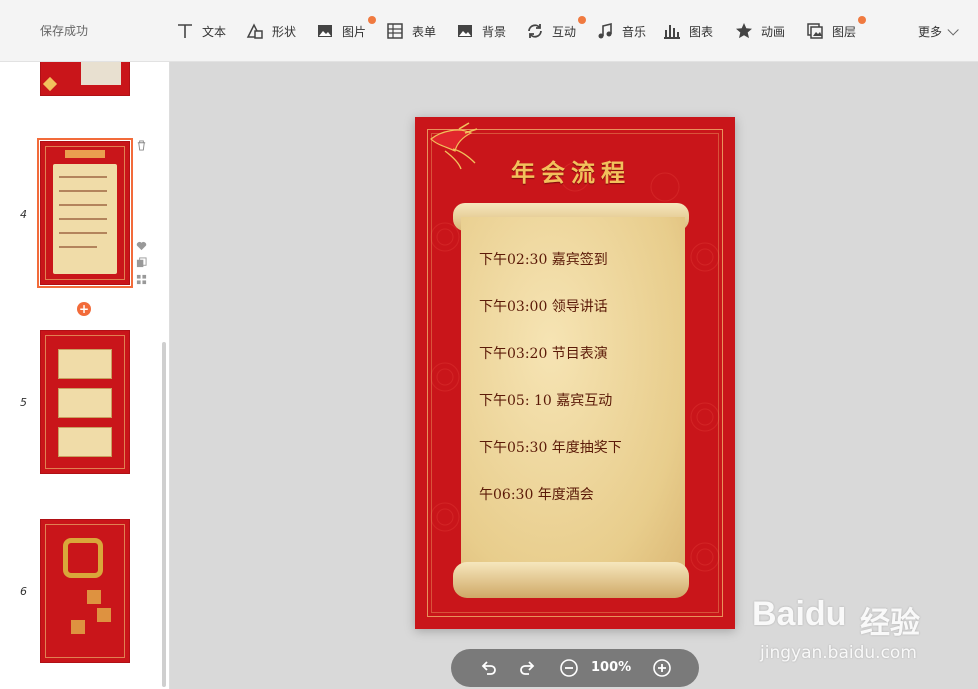 This screenshot has width=978, height=689. I want to click on grid-icon, so click(141, 279).